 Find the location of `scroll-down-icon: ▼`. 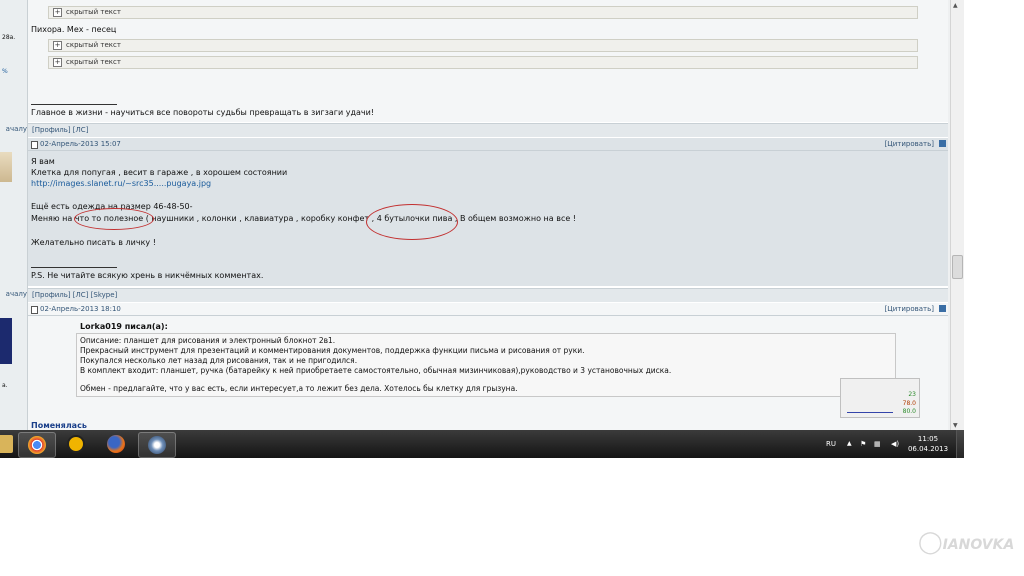

scroll-down-icon: ▼ is located at coordinates (955, 425).